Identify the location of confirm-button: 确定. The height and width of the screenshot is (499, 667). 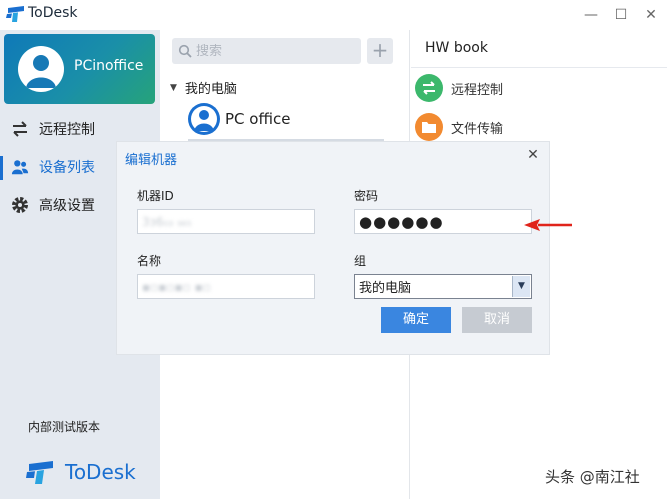
(416, 320).